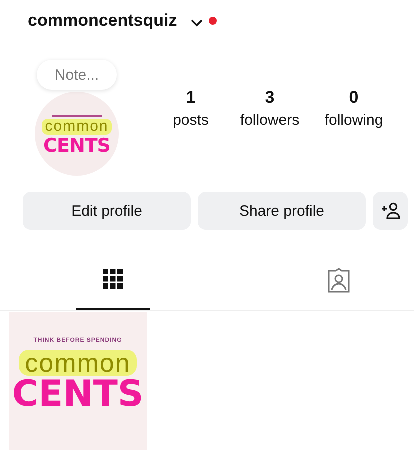 This screenshot has width=414, height=463. I want to click on stat-label: followers, so click(270, 120).